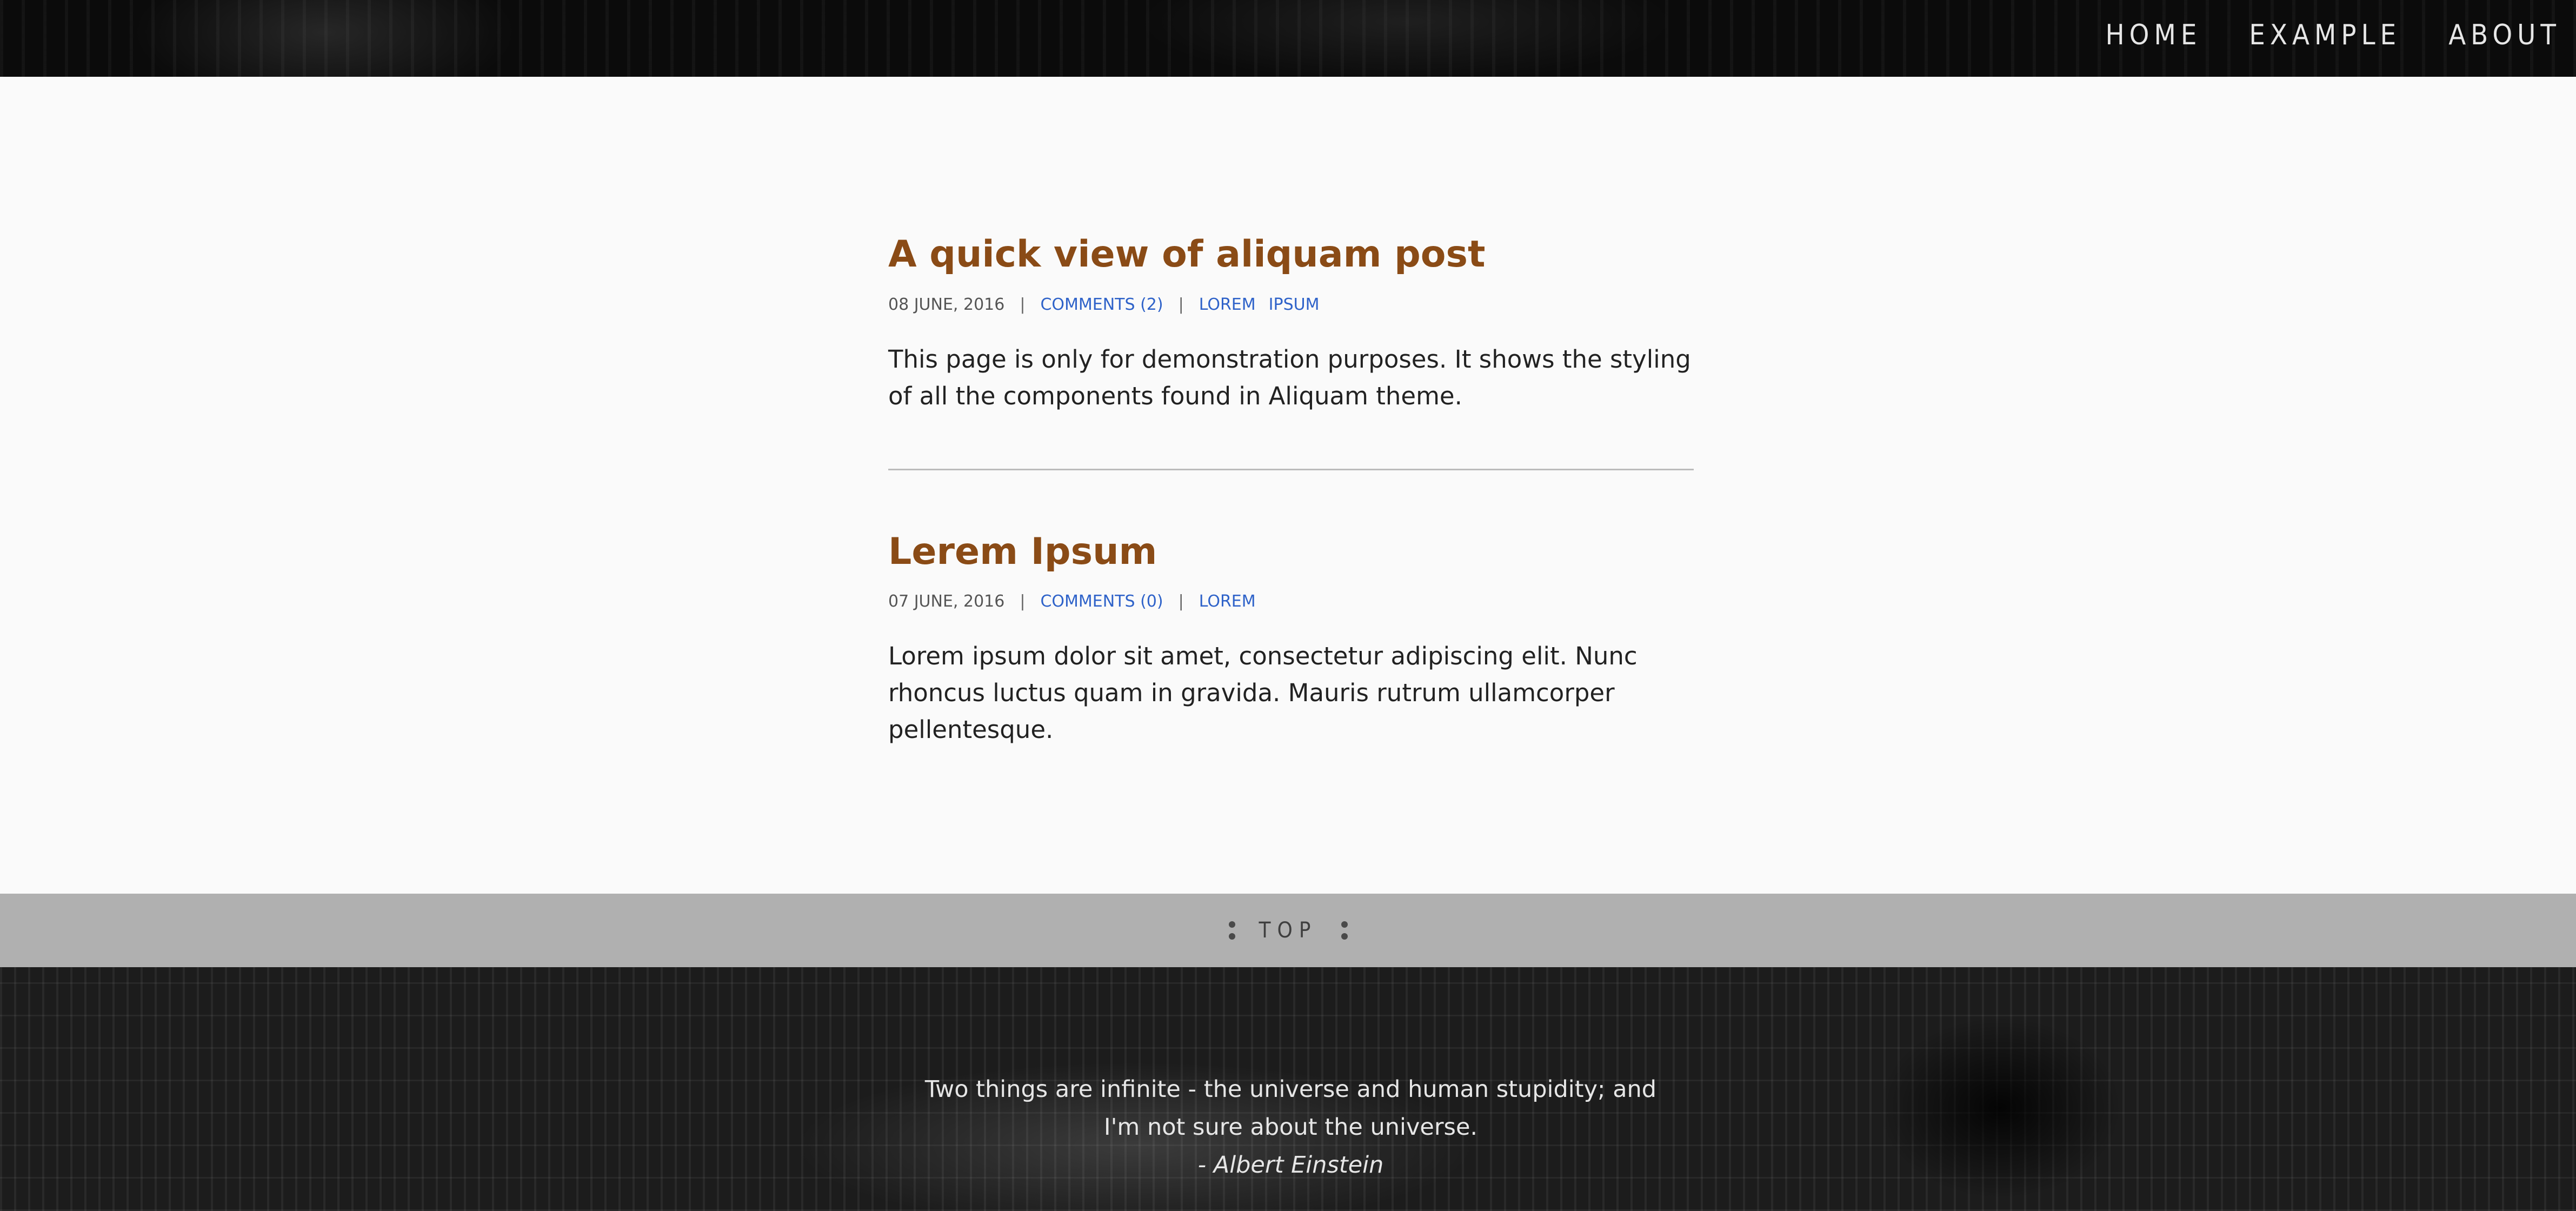 The height and width of the screenshot is (1211, 2576). I want to click on post-tags: LOREM IPSUM, so click(1259, 304).